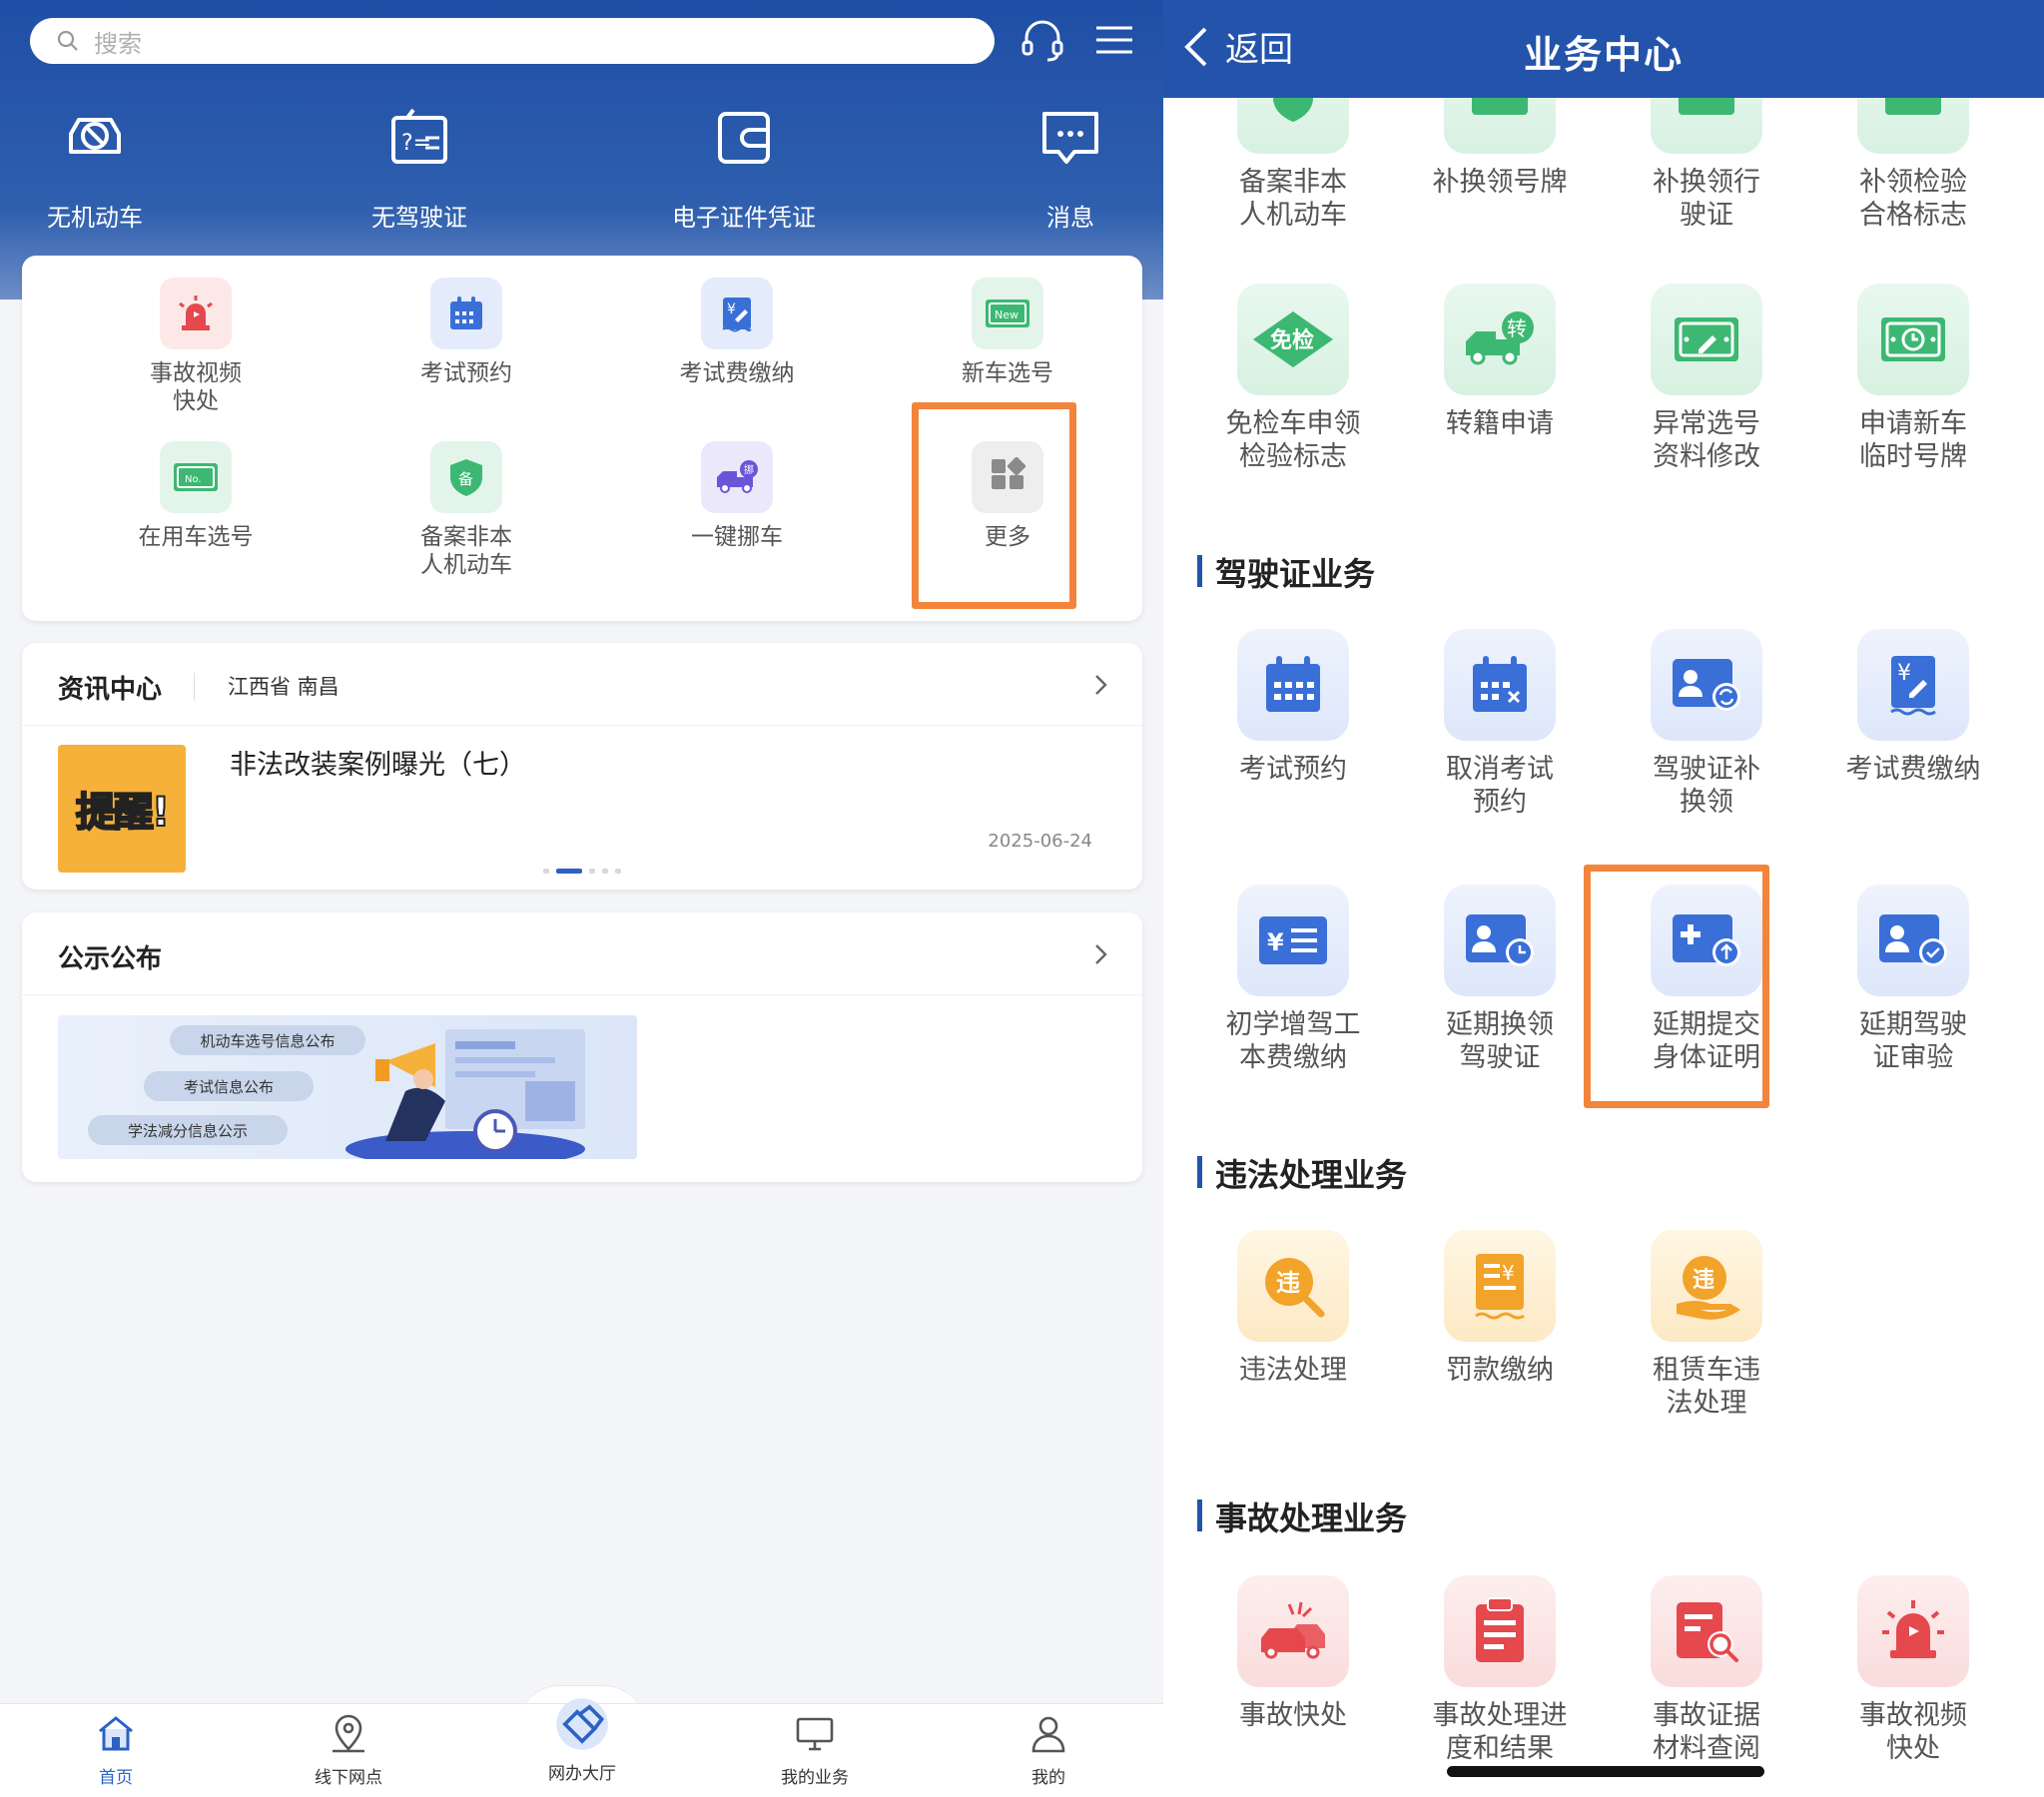 Image resolution: width=2044 pixels, height=1797 pixels. I want to click on svg-text: 挪, so click(749, 469).